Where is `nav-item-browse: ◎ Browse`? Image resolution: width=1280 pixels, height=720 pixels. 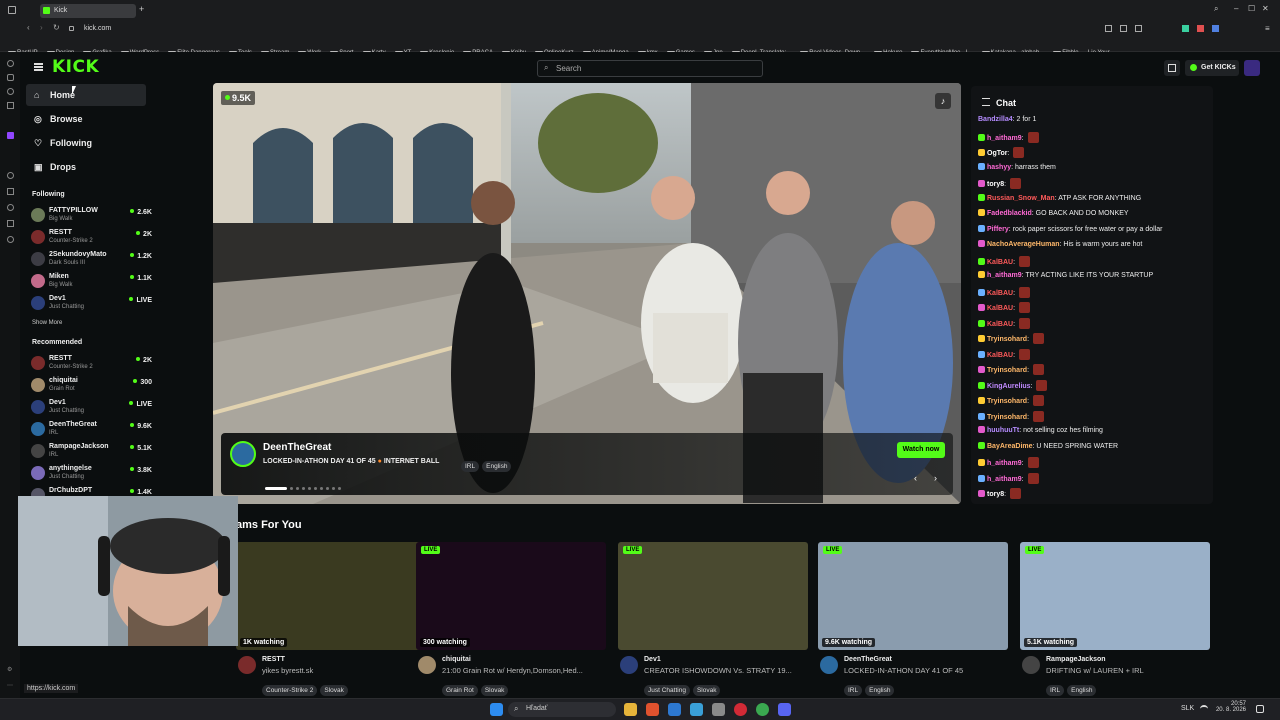 nav-item-browse: ◎ Browse is located at coordinates (86, 119).